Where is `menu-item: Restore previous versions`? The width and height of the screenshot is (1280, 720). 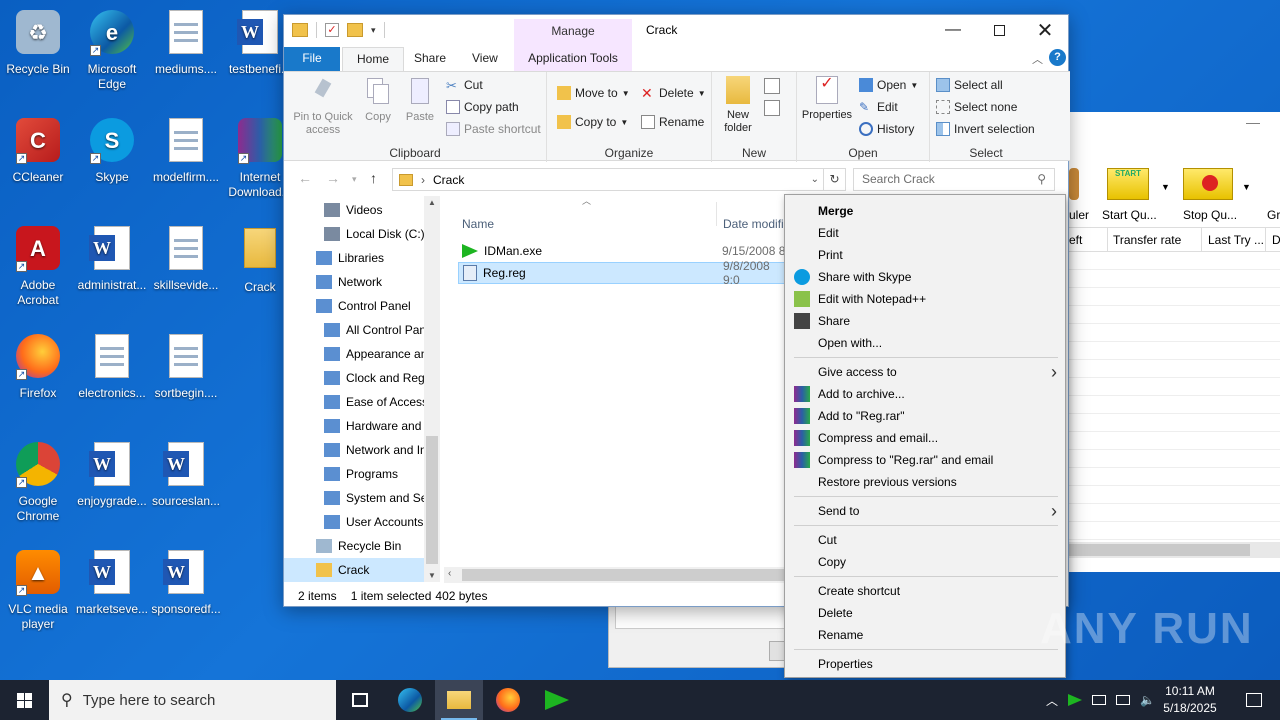 menu-item: Restore previous versions is located at coordinates (925, 482).